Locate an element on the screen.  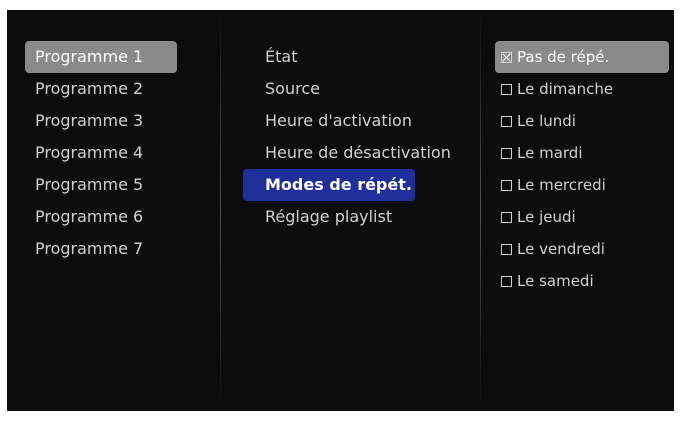
repeat-option-saturday: Le samedi is located at coordinates (582, 281).